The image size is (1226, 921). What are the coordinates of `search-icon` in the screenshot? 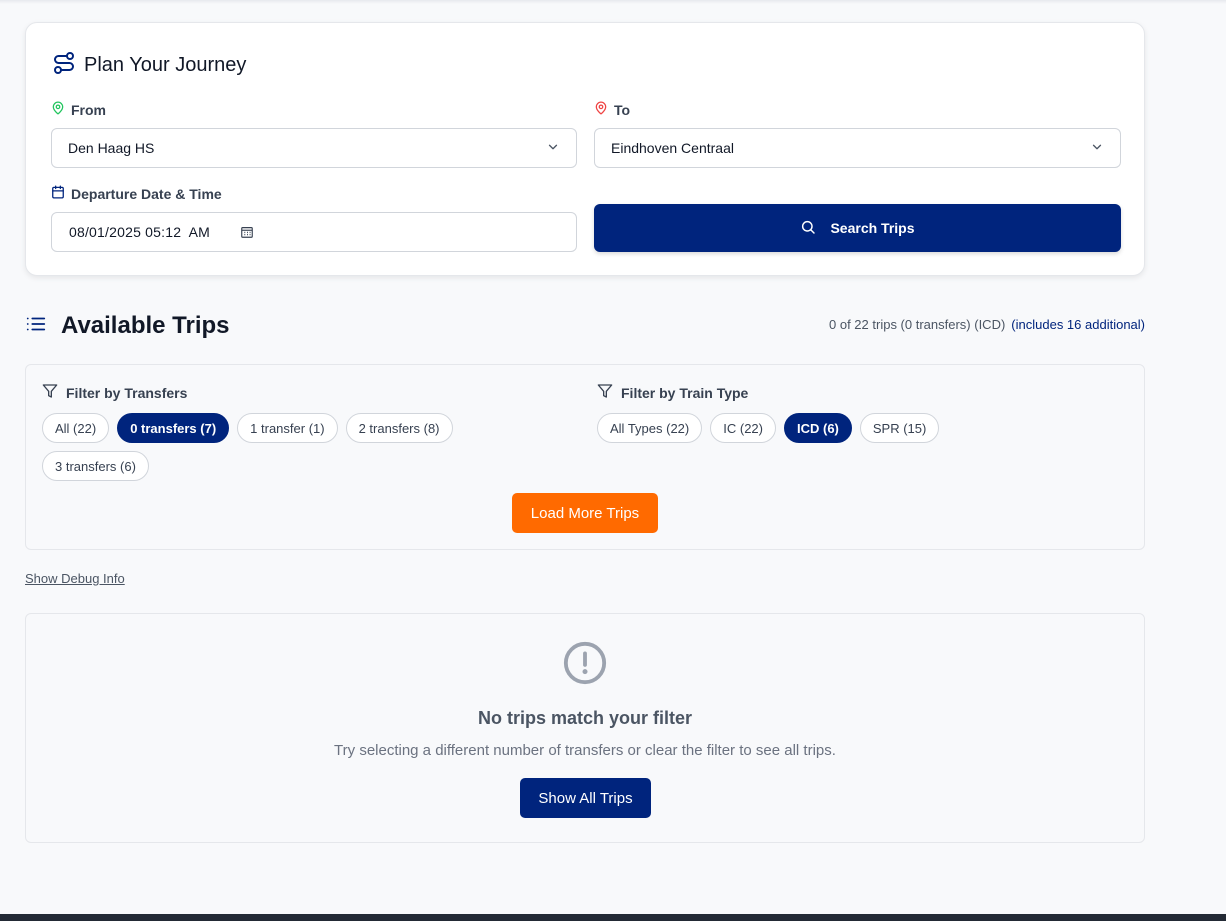 It's located at (808, 228).